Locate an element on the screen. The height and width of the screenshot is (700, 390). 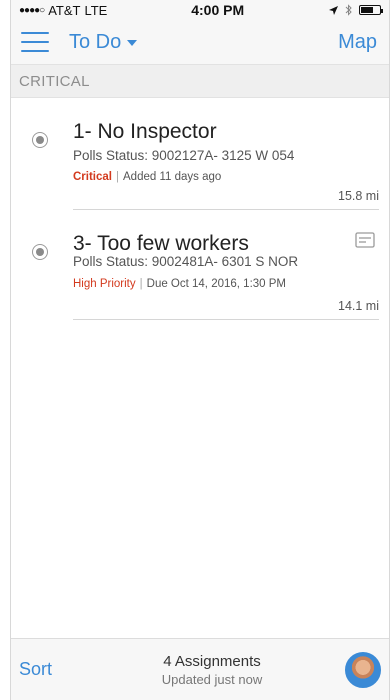
network-type: LTE is located at coordinates (96, 10).